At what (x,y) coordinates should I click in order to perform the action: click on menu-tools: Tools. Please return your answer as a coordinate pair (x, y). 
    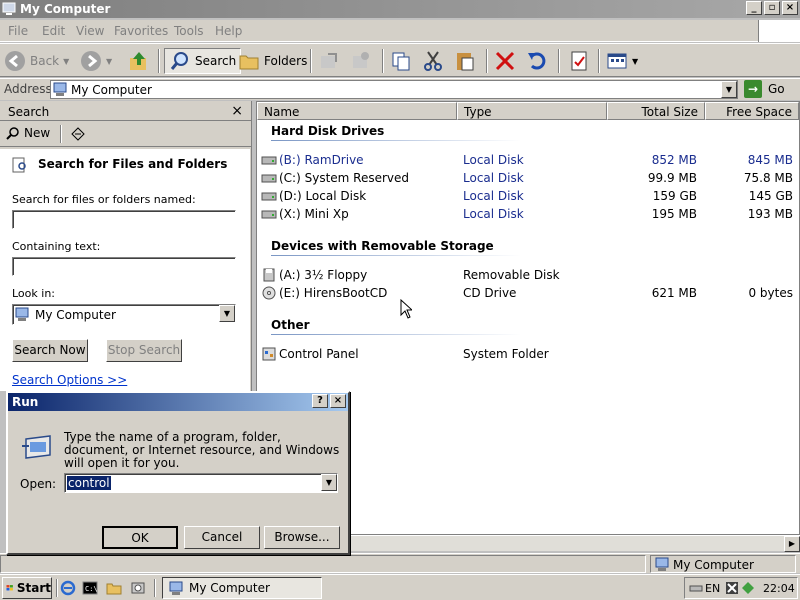
    Looking at the image, I should click on (189, 31).